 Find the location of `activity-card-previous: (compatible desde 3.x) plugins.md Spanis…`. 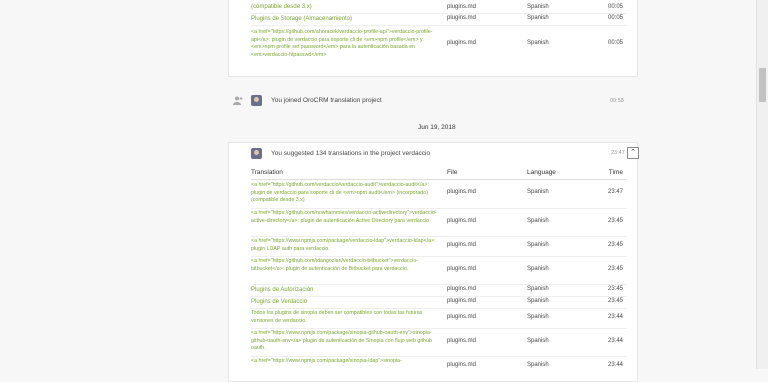

activity-card-previous: (compatible desde 3.x) plugins.md Spanis… is located at coordinates (433, 38).